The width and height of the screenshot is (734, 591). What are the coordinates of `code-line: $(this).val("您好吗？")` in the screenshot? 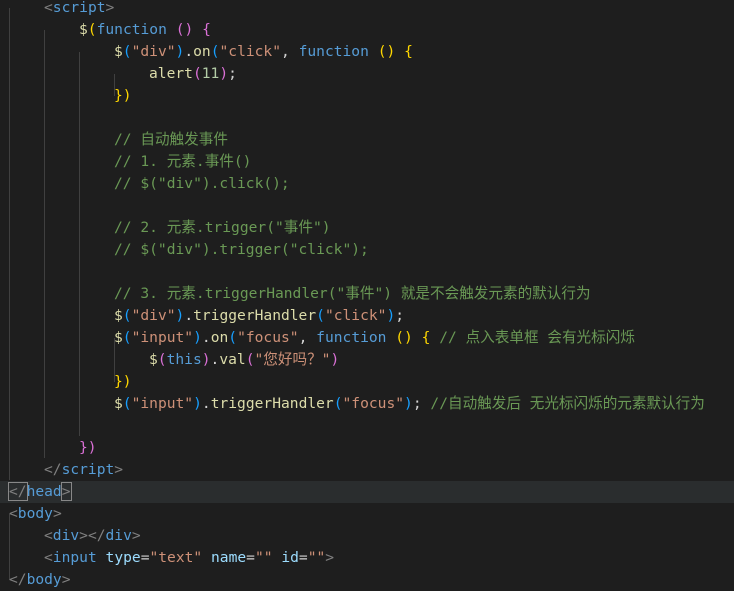 It's located at (367, 360).